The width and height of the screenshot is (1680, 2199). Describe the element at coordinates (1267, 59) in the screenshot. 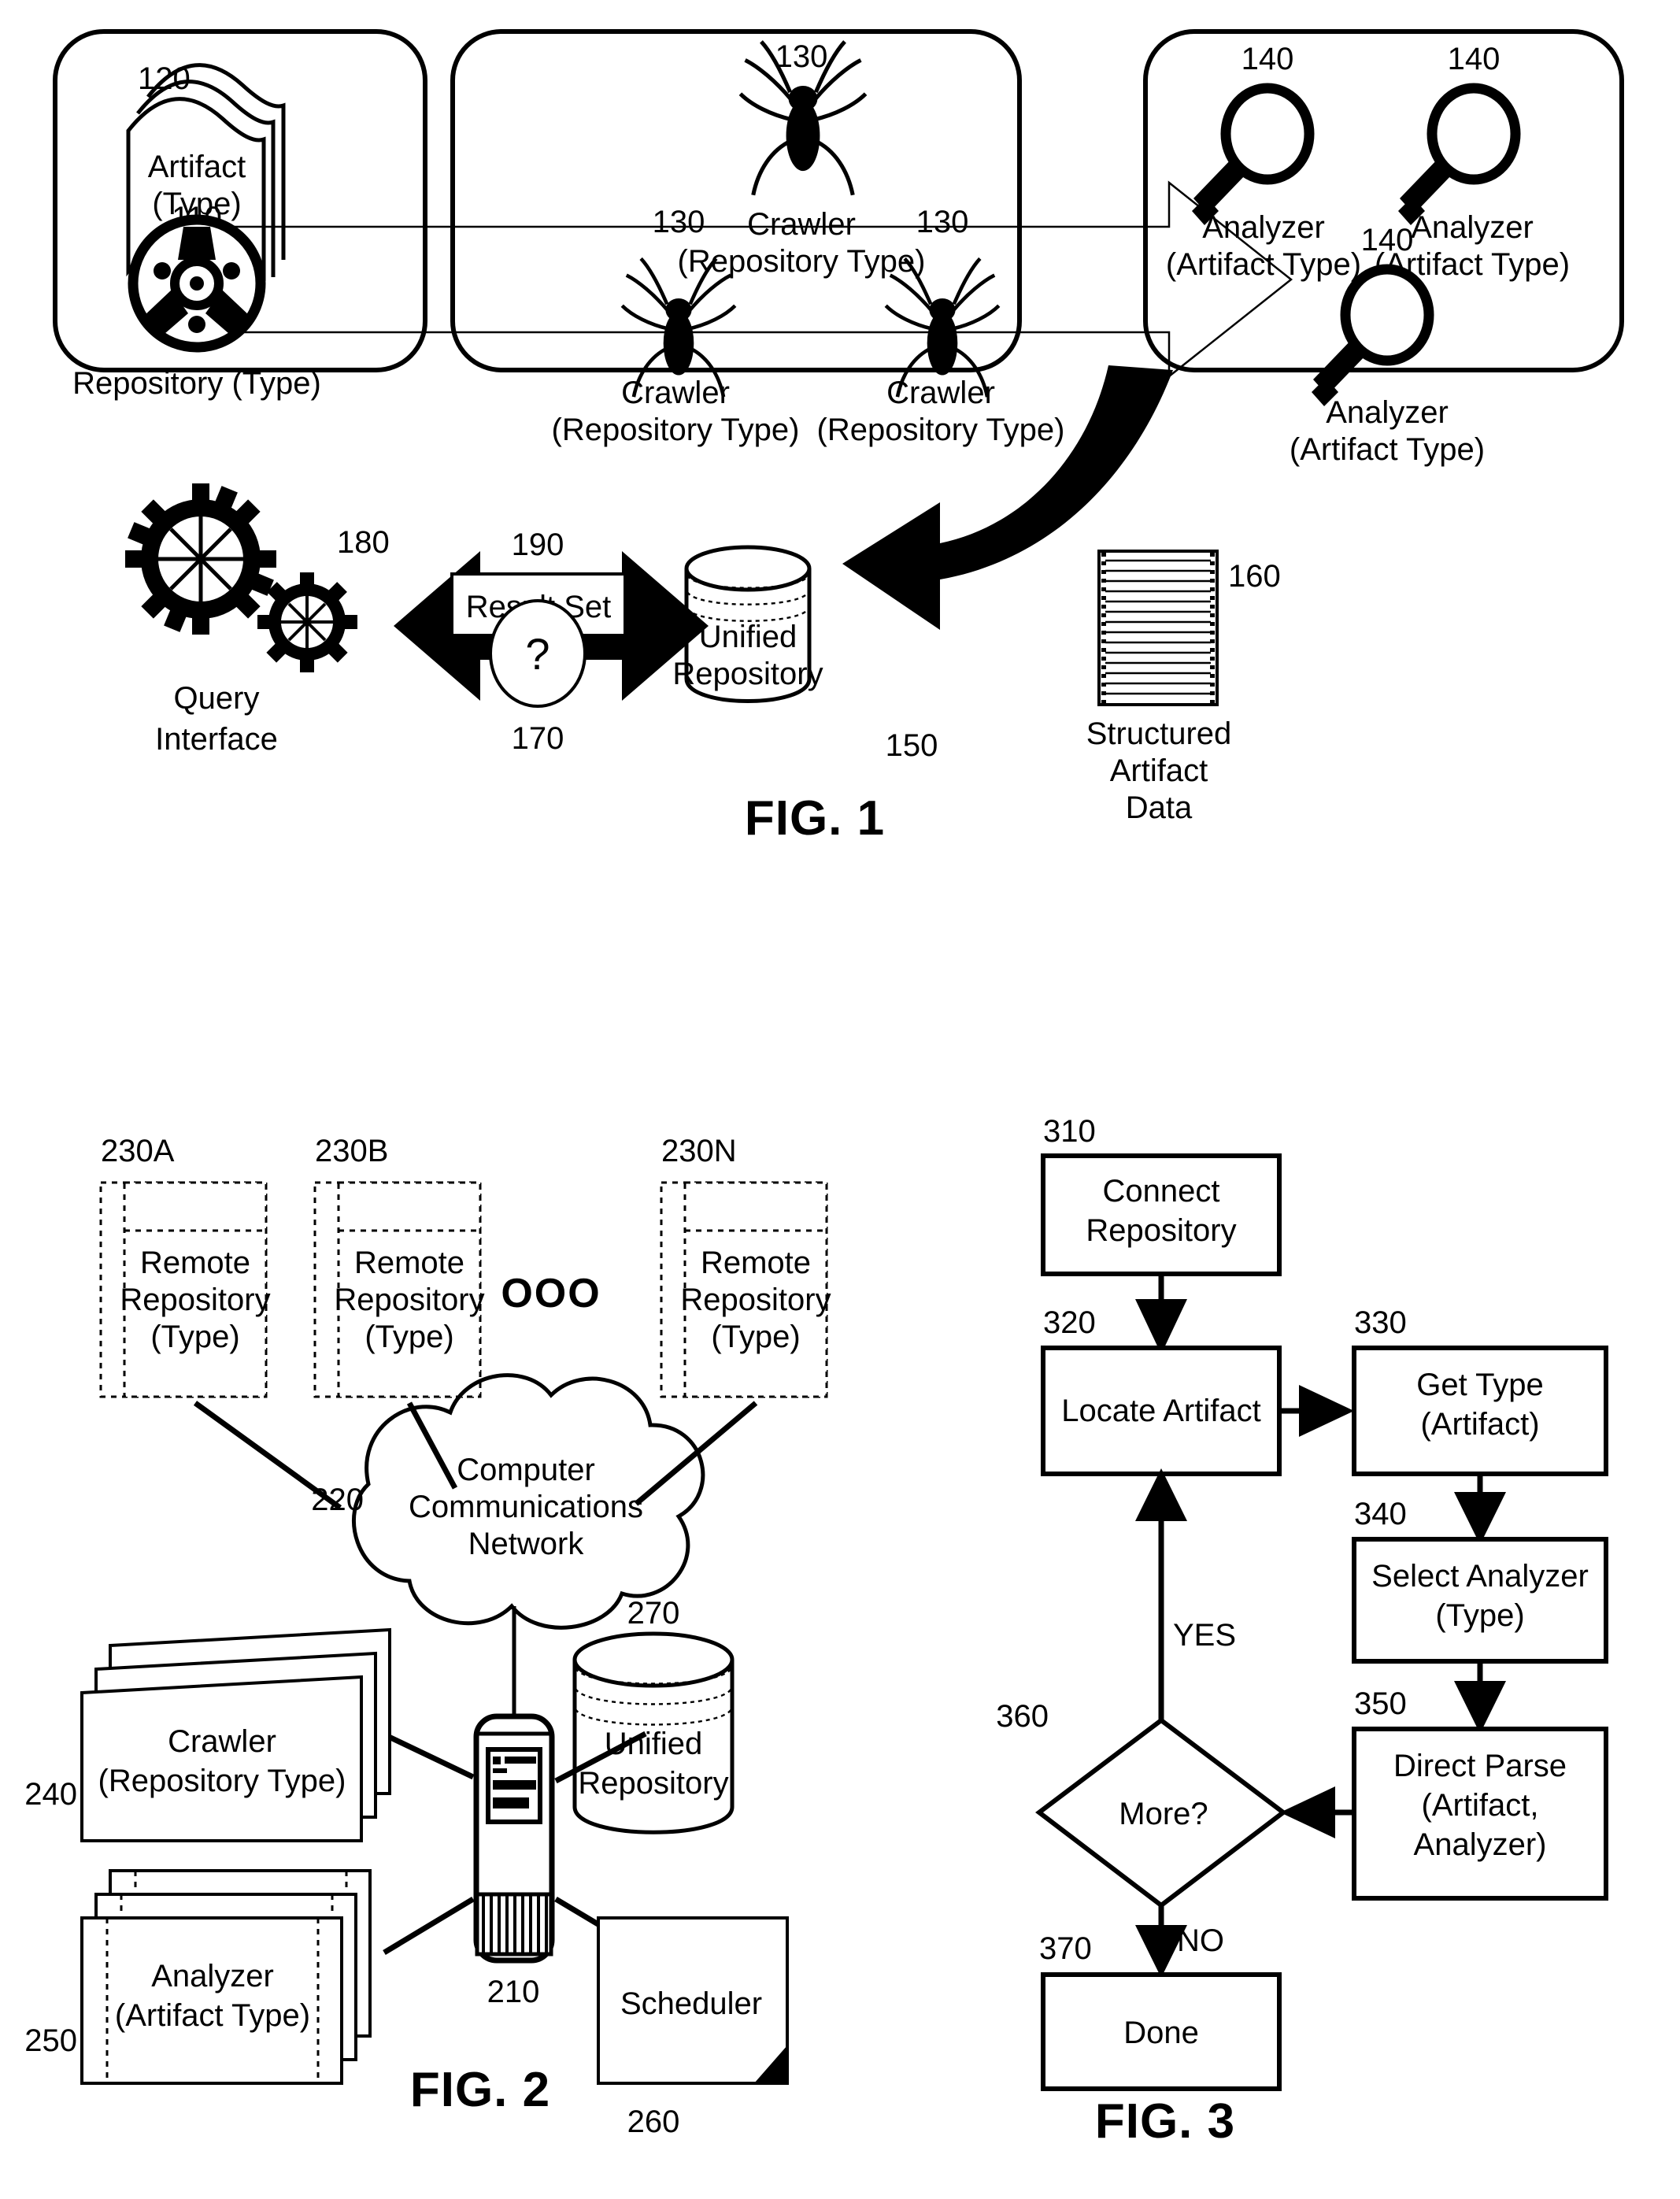

I see `analyzer-1-ref-label: 140` at that location.